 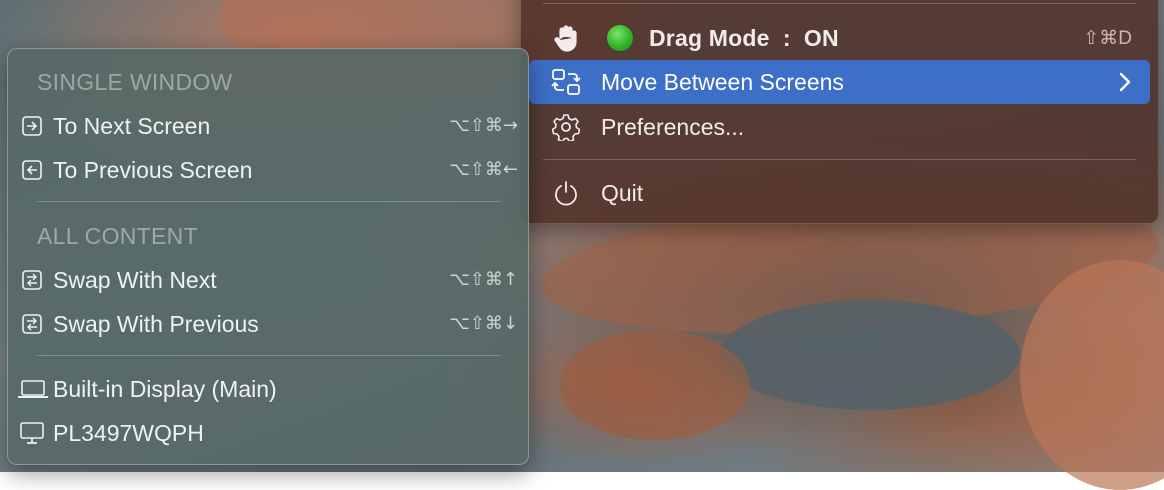 What do you see at coordinates (32, 170) in the screenshot?
I see `arrow-left-box-icon` at bounding box center [32, 170].